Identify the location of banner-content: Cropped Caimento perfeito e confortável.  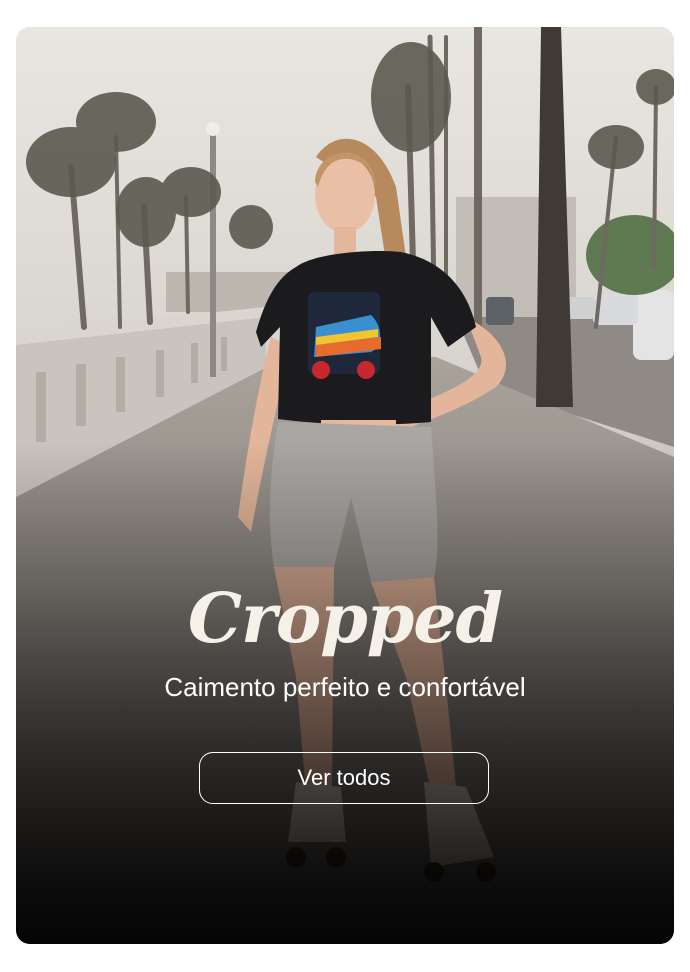
(345, 641).